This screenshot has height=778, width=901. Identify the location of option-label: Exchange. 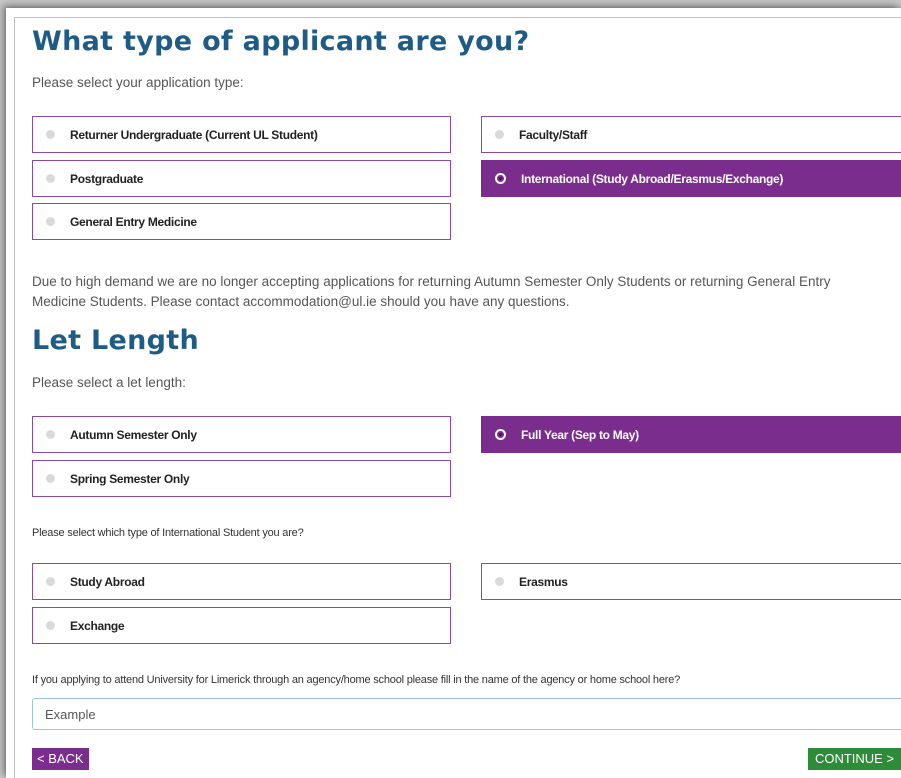
(97, 625).